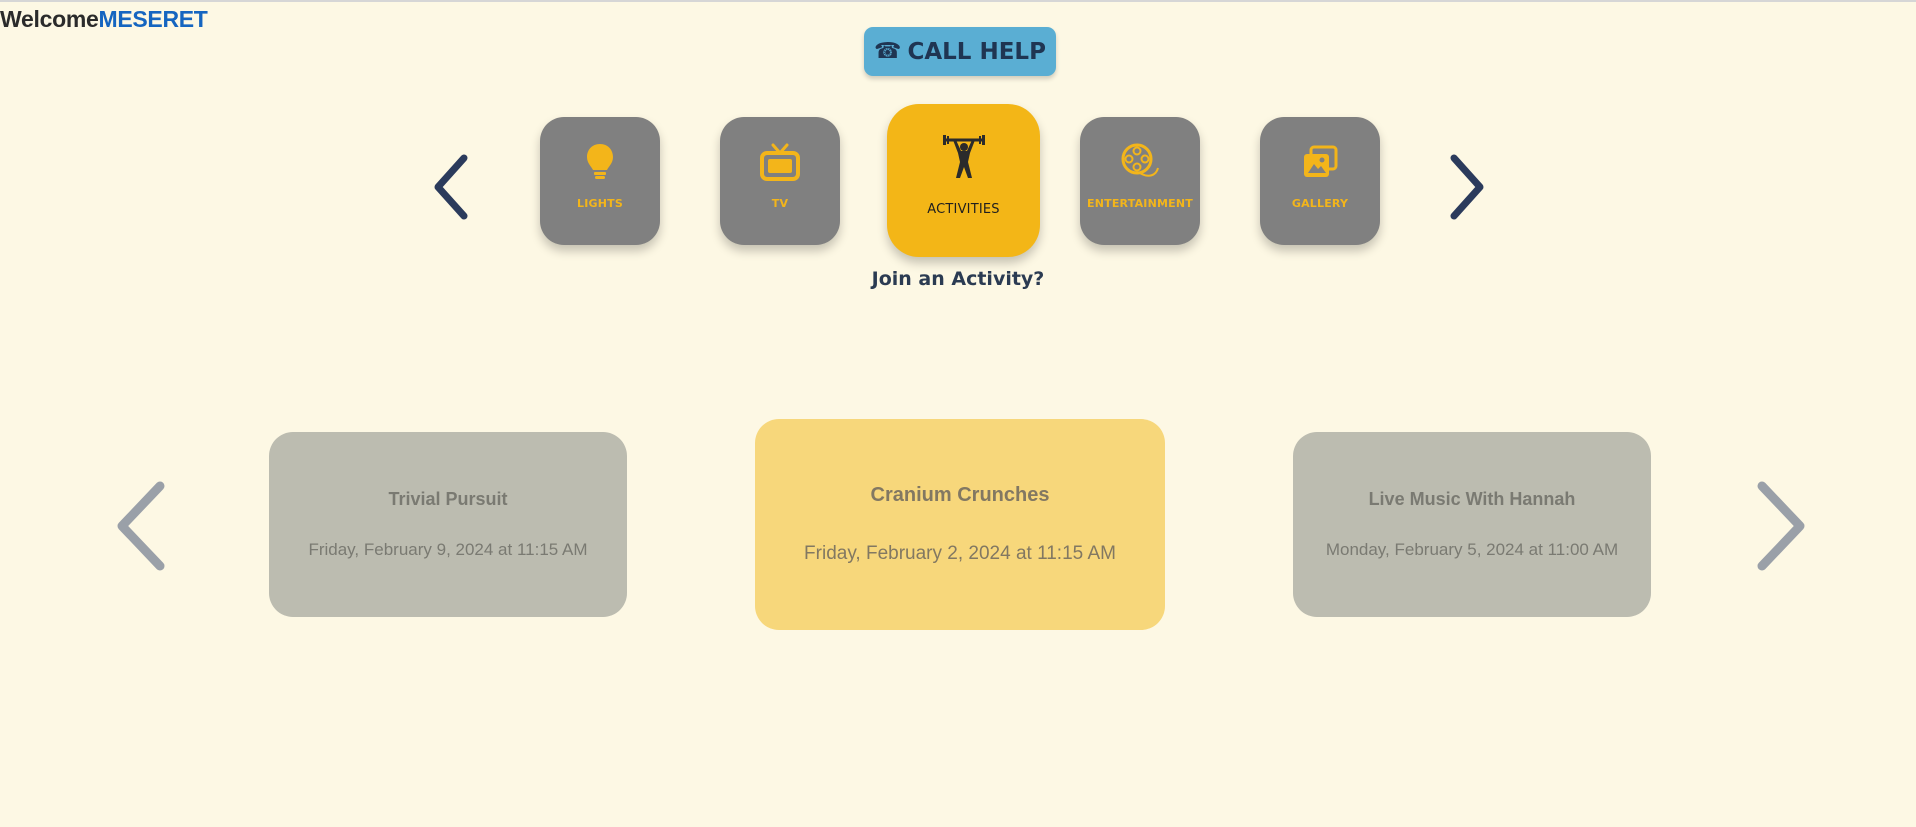 This screenshot has width=1916, height=827. I want to click on activities-next-arrow, so click(1780, 526).